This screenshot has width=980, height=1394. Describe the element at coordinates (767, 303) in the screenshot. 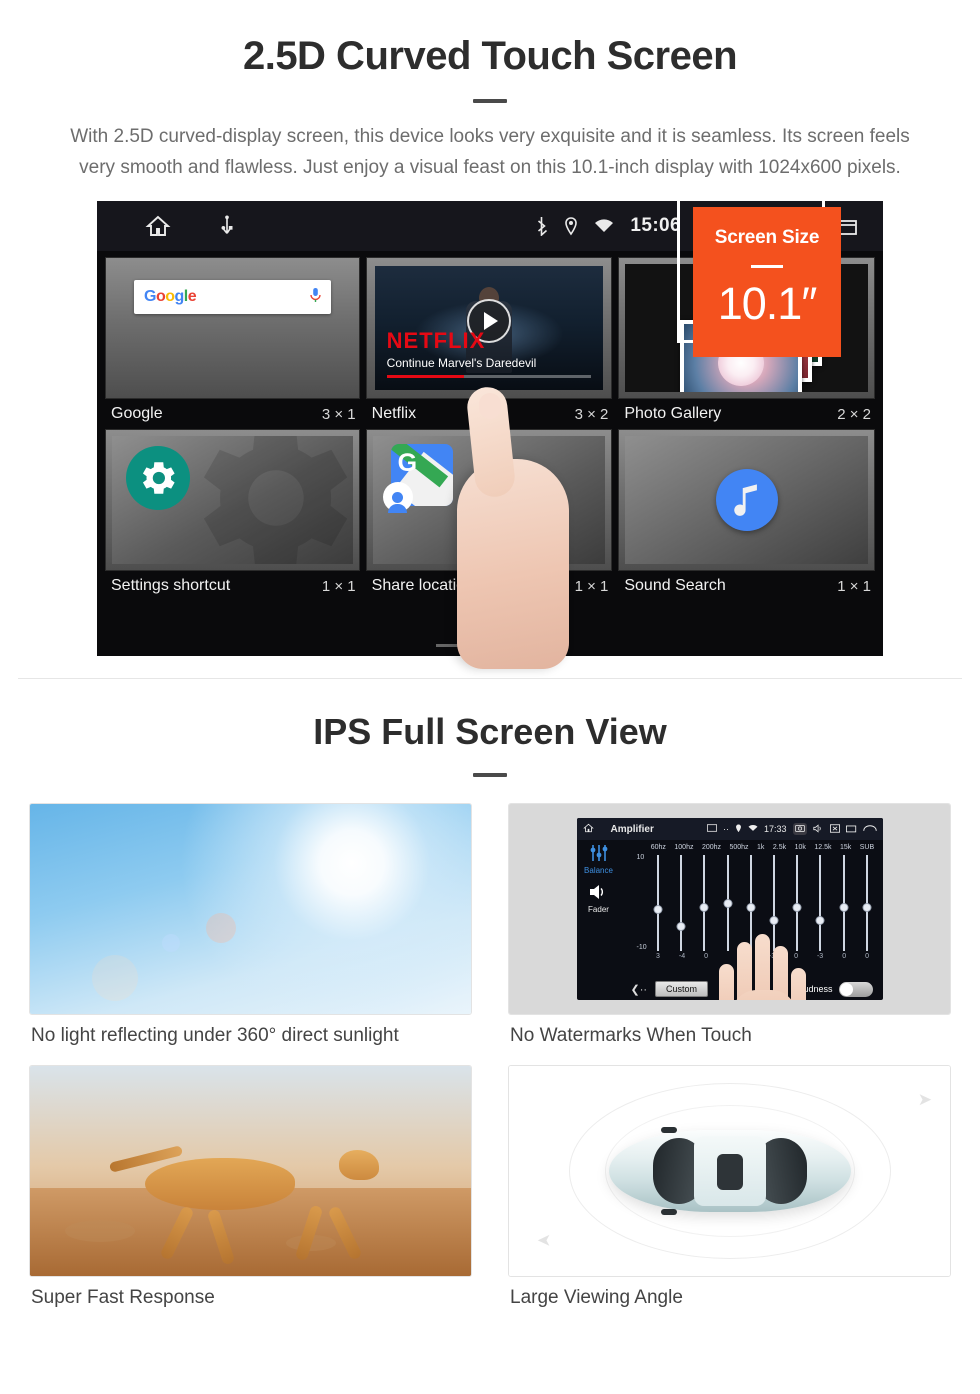

I see `badge-value: 10.1″` at that location.